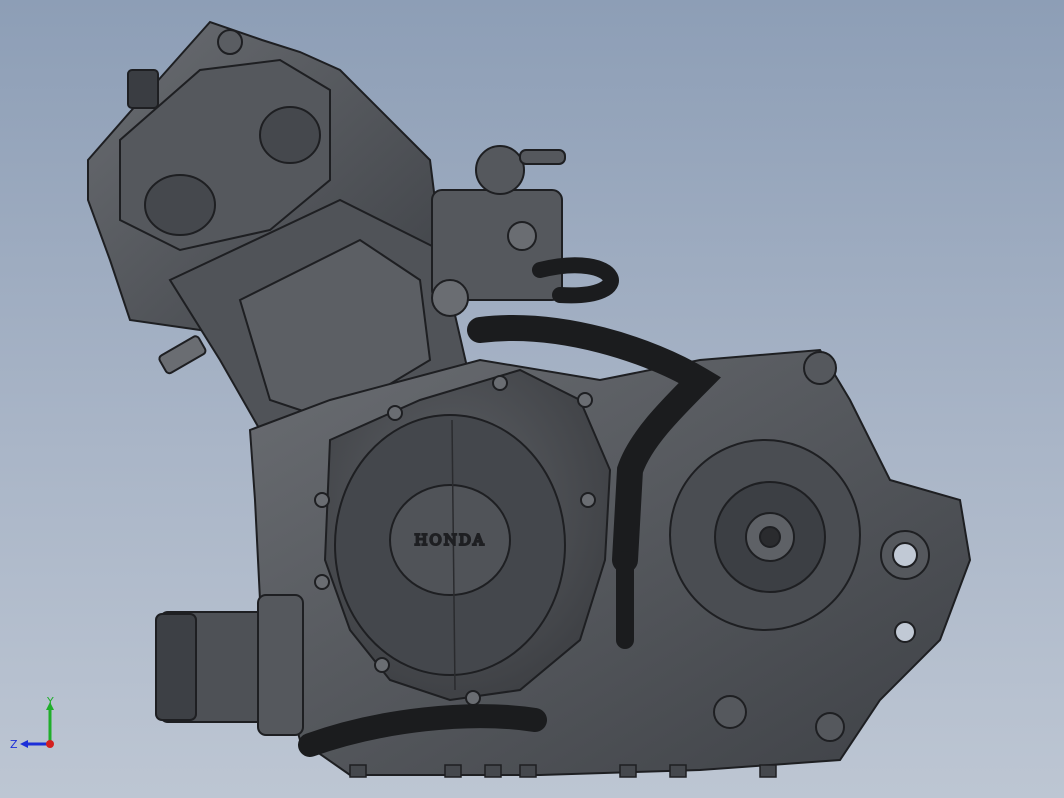 The image size is (1064, 798). I want to click on oil-filter, so click(229, 665).